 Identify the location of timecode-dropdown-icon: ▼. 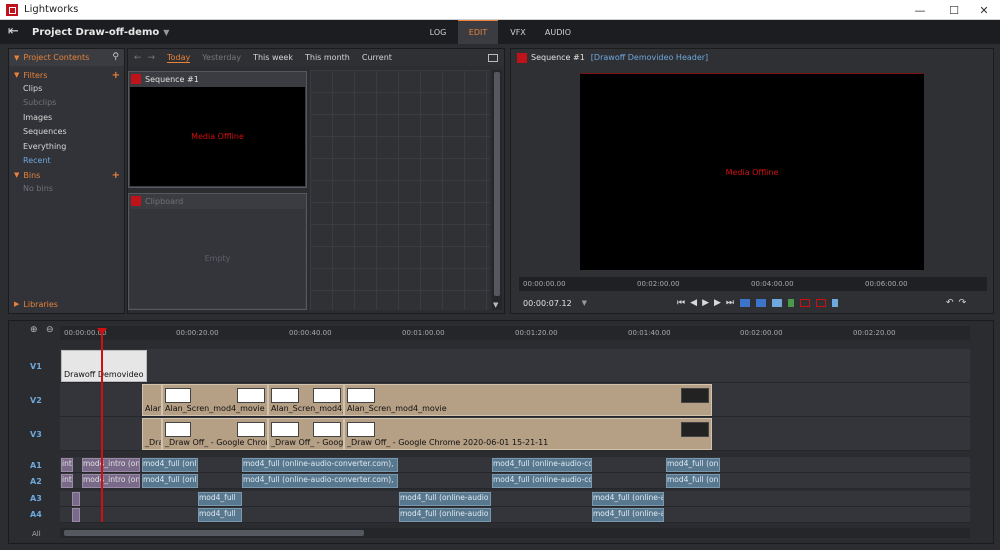
(584, 303).